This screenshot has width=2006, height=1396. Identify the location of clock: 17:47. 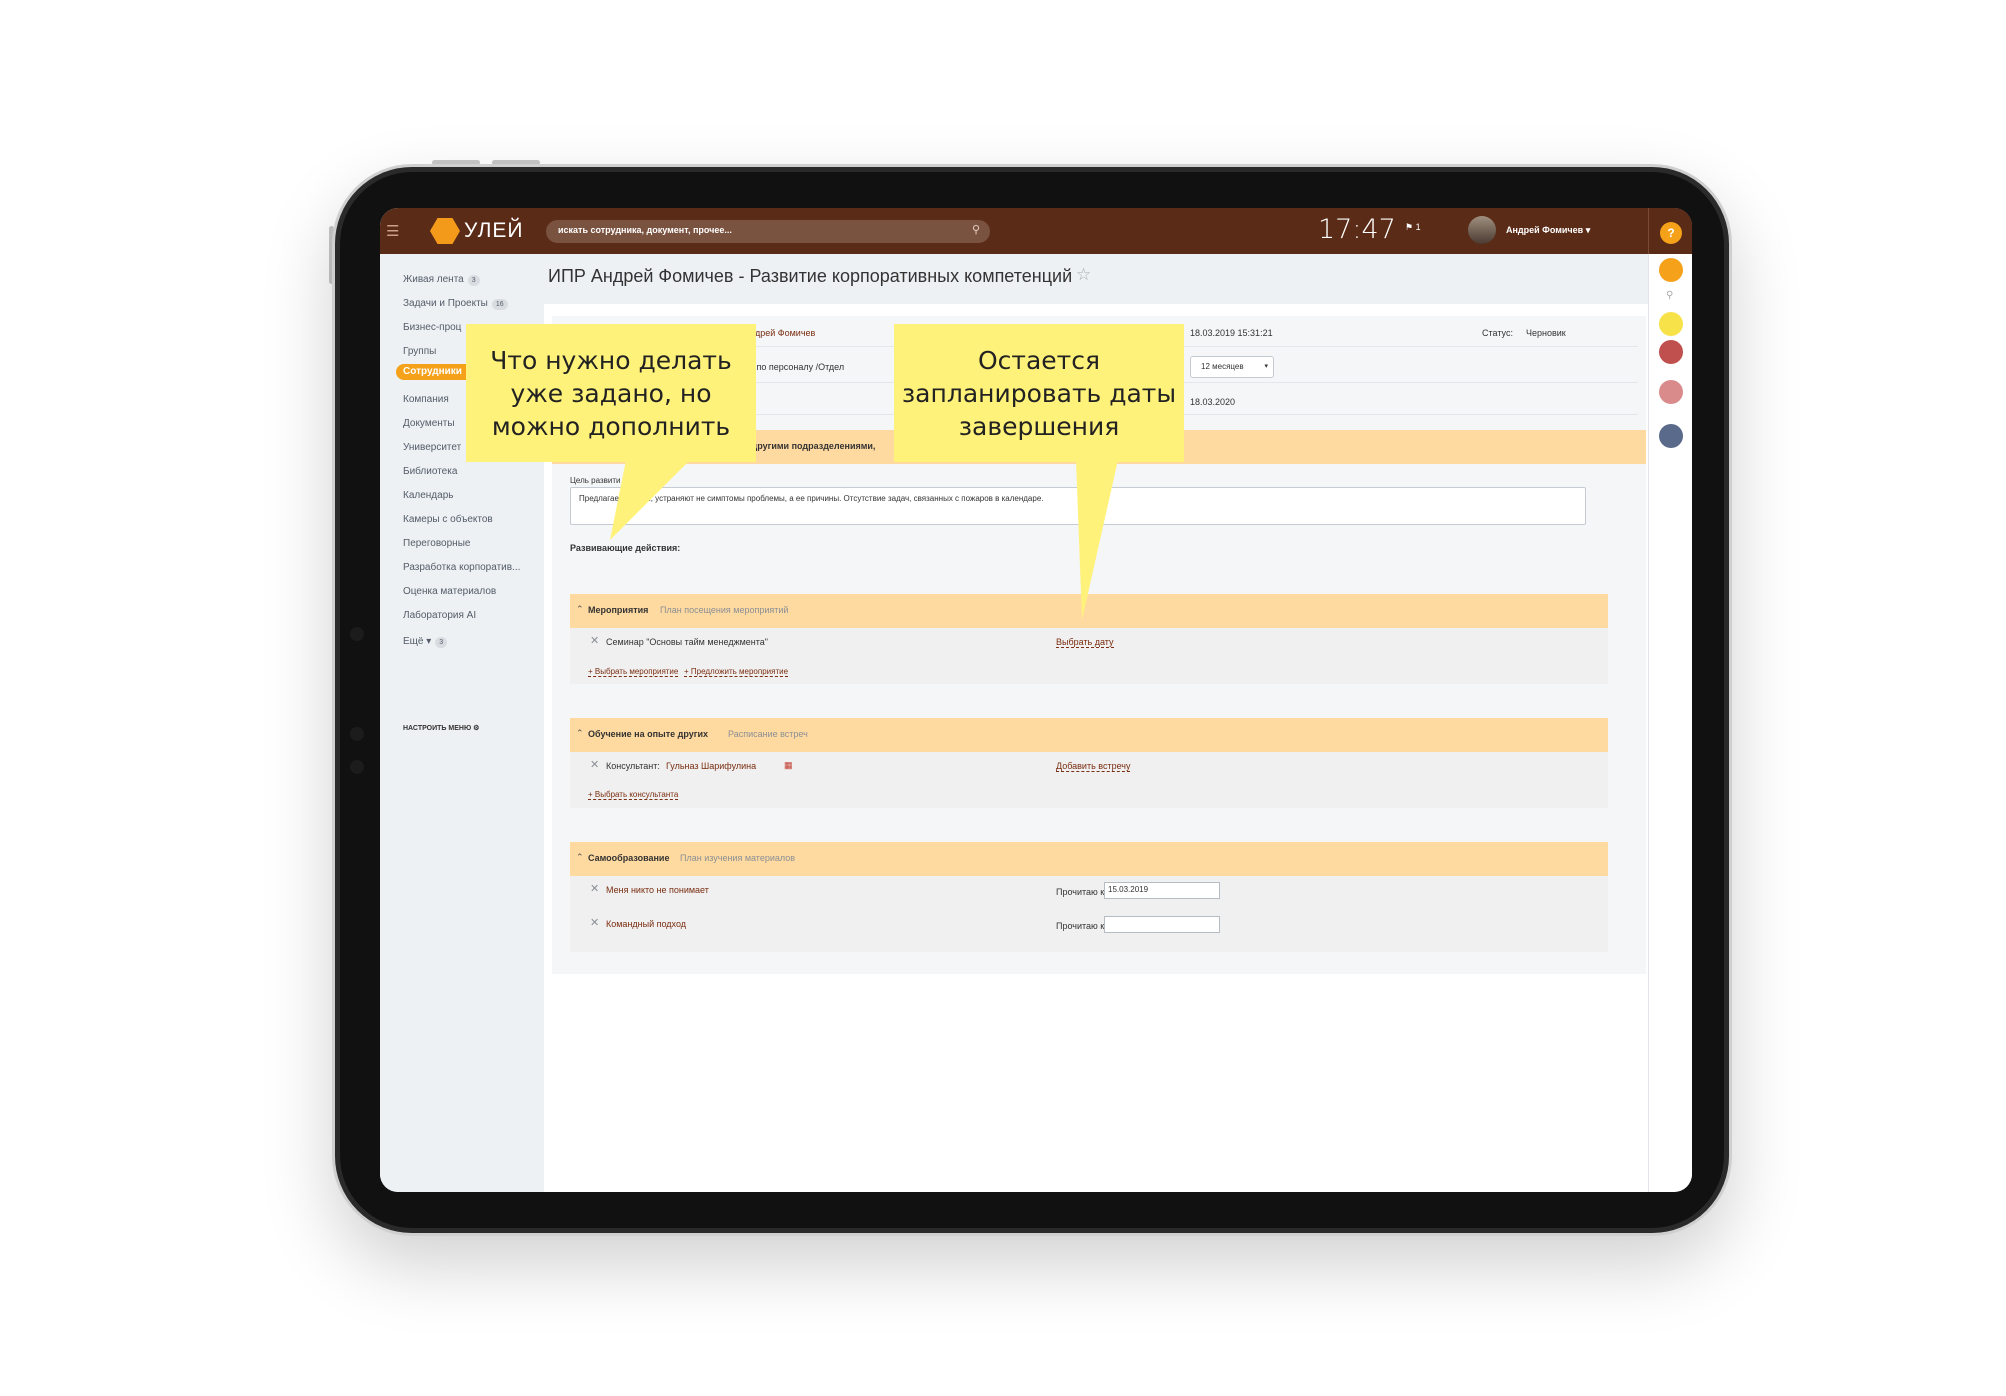
(1357, 229).